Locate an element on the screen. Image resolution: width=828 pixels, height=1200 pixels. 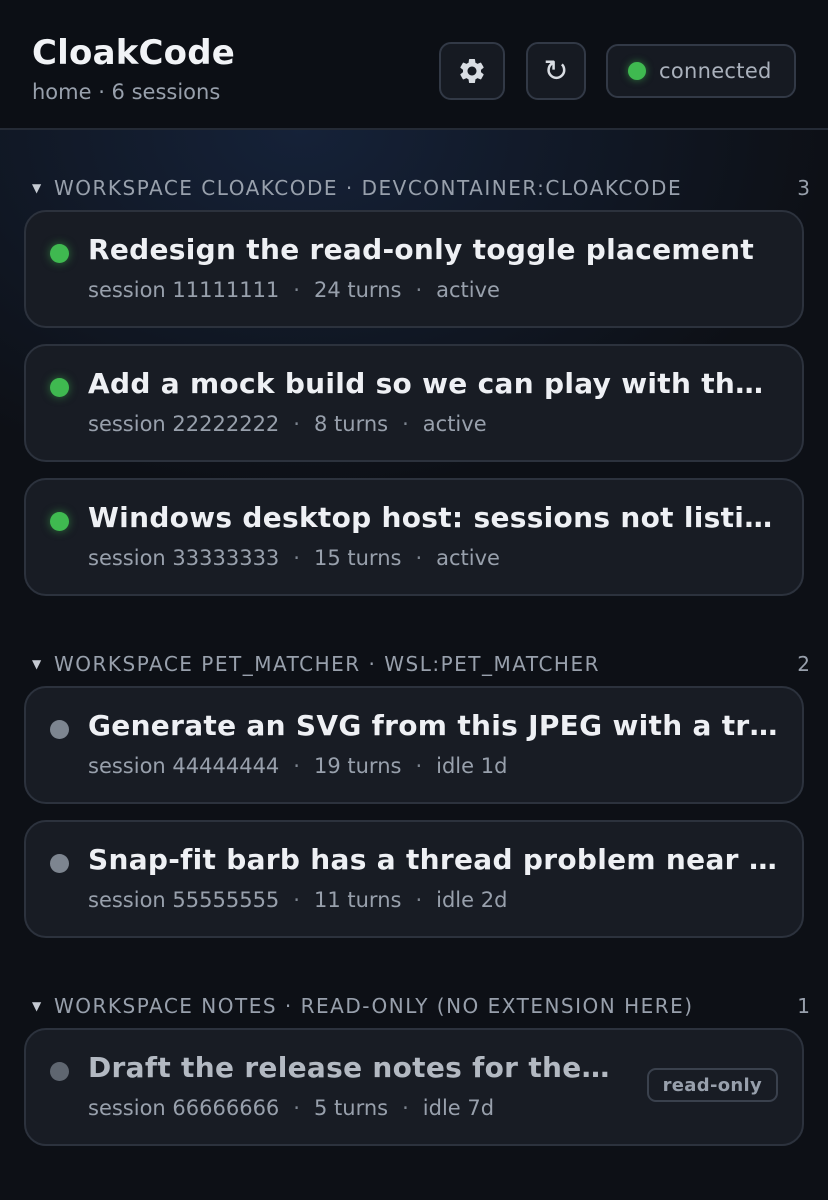
session-meta: session 44444444 · 19 turns · idle 1d is located at coordinates (297, 766).